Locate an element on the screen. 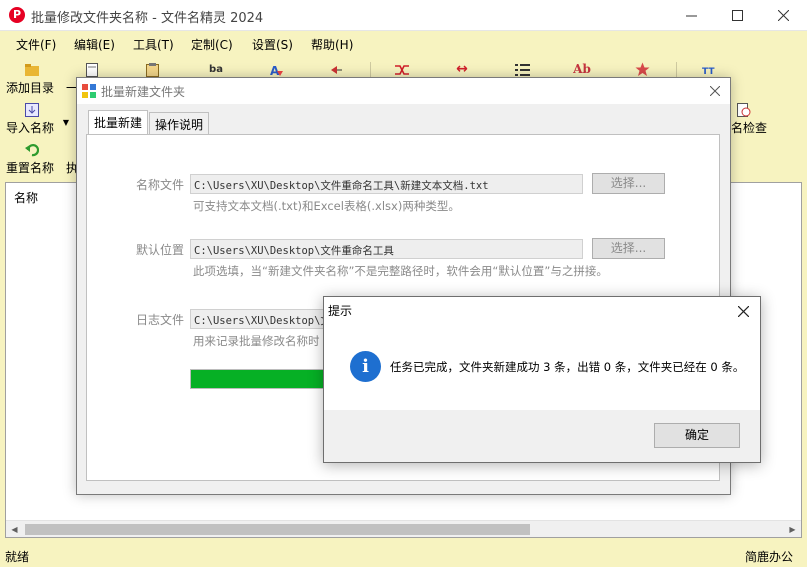 Image resolution: width=807 pixels, height=567 pixels. svg-text: TT is located at coordinates (708, 71).